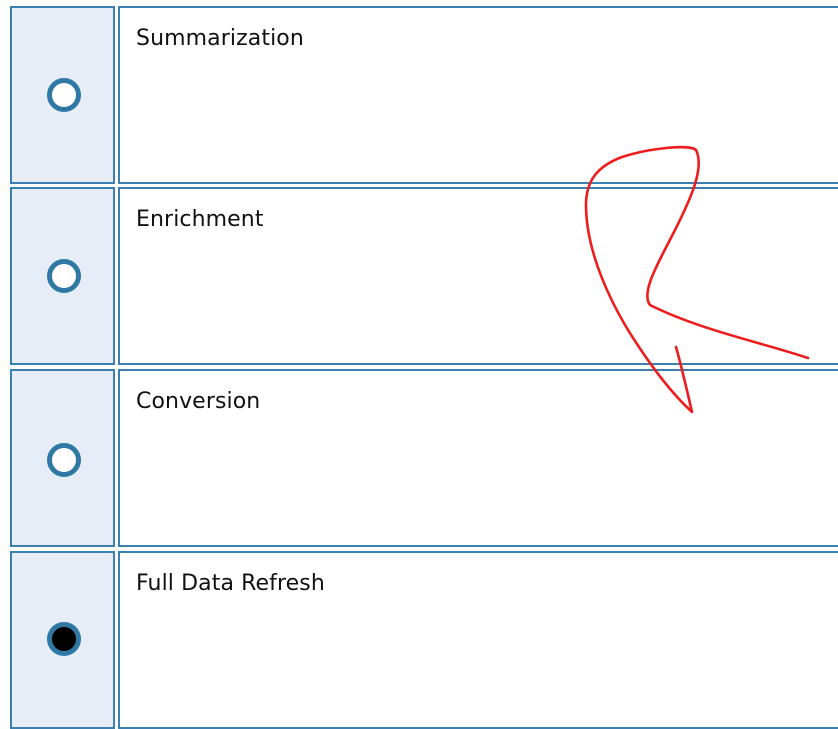  What do you see at coordinates (220, 38) in the screenshot?
I see `option-label: Summarization` at bounding box center [220, 38].